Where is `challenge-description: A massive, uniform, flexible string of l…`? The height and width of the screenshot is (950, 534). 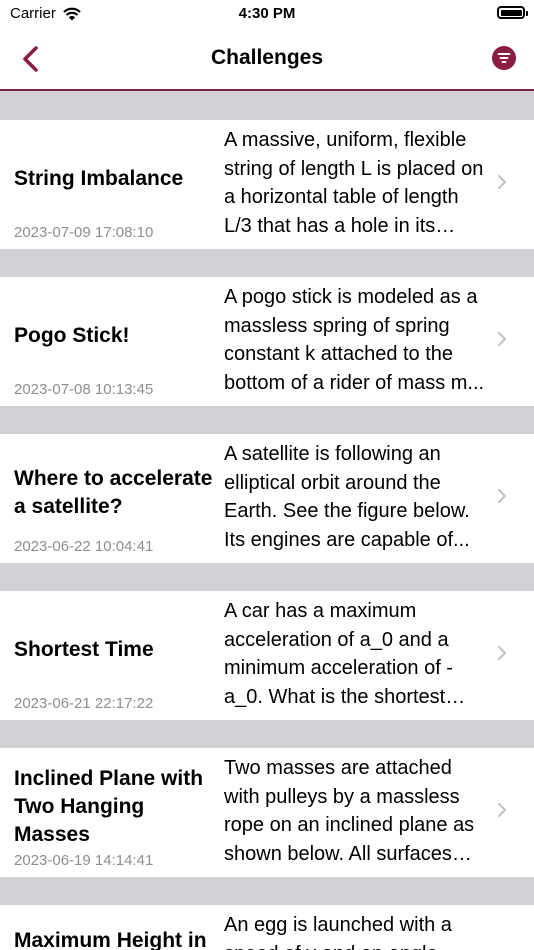
challenge-description: A massive, uniform, flexible string of l… is located at coordinates (354, 183).